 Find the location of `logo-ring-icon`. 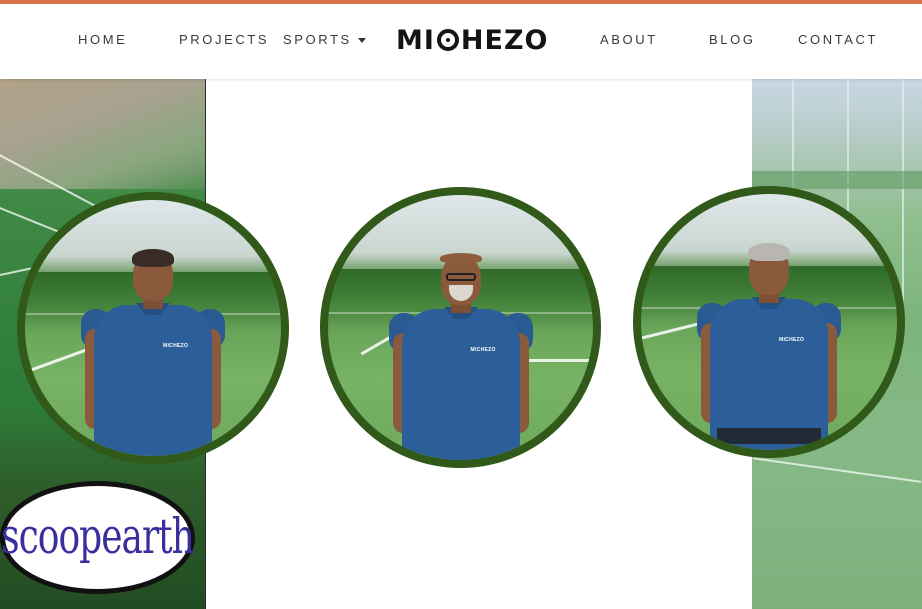

logo-ring-icon is located at coordinates (447, 40).